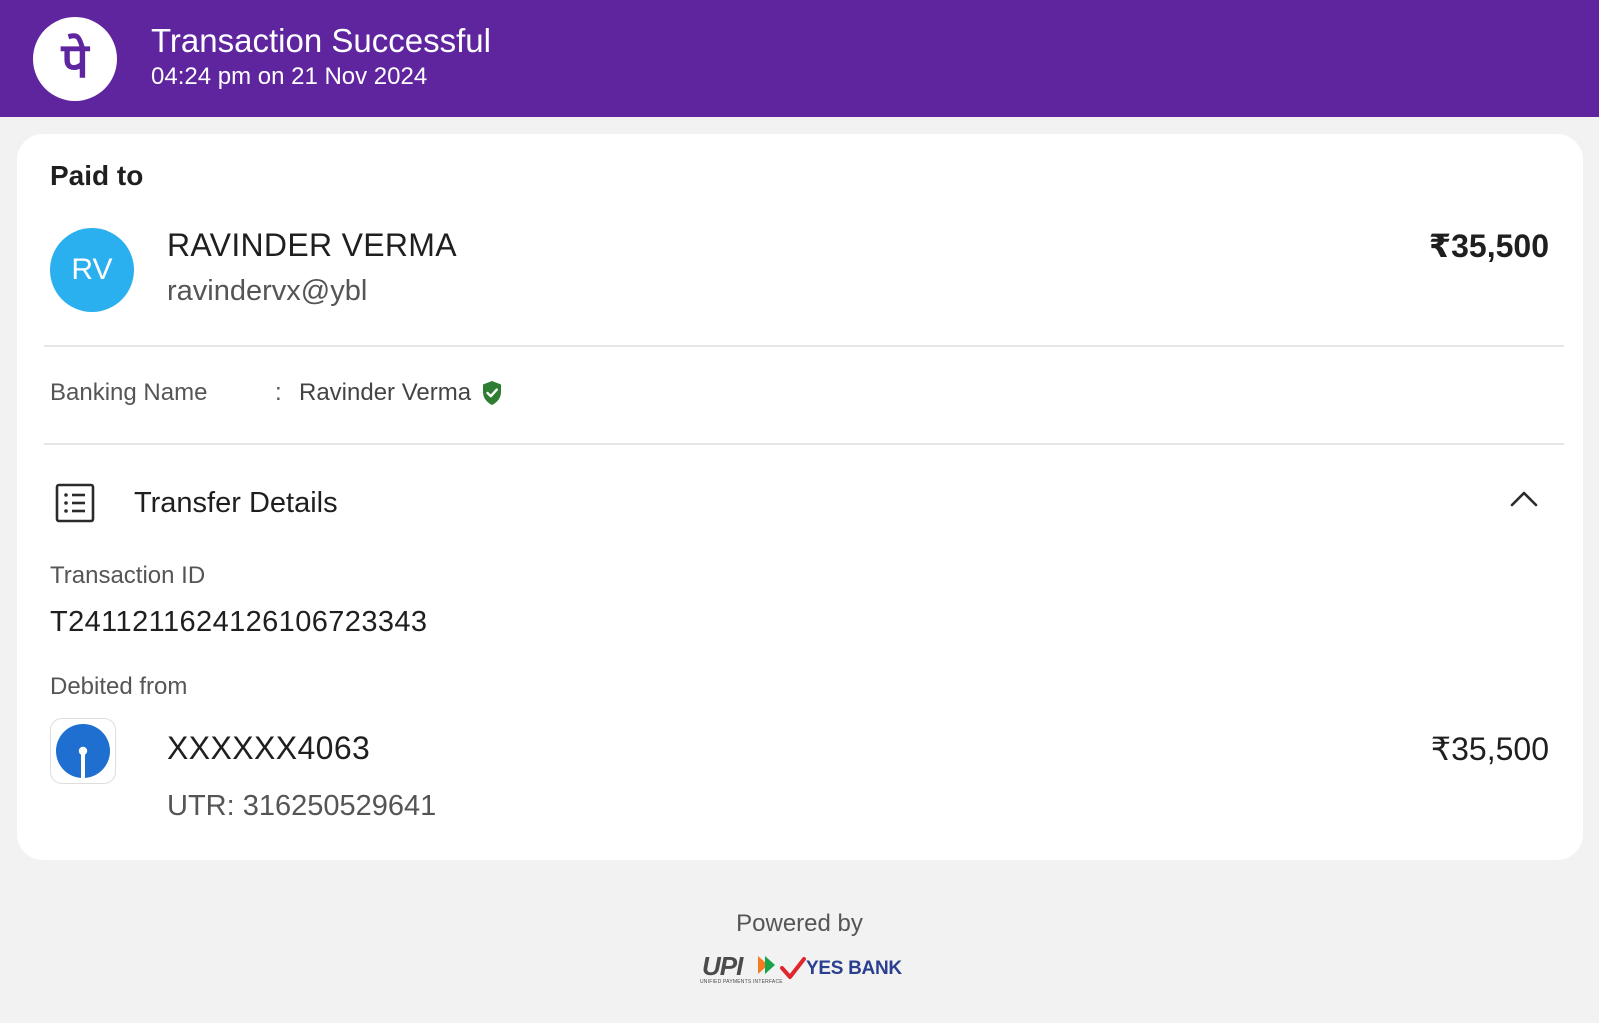 Image resolution: width=1599 pixels, height=1023 pixels. I want to click on transaction-id-value: T2411211624126106723343, so click(238, 622).